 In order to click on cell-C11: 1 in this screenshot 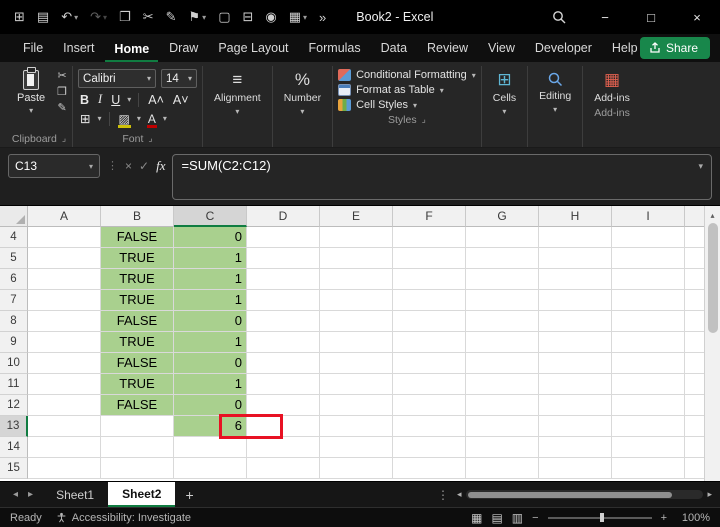, I will do `click(210, 384)`.